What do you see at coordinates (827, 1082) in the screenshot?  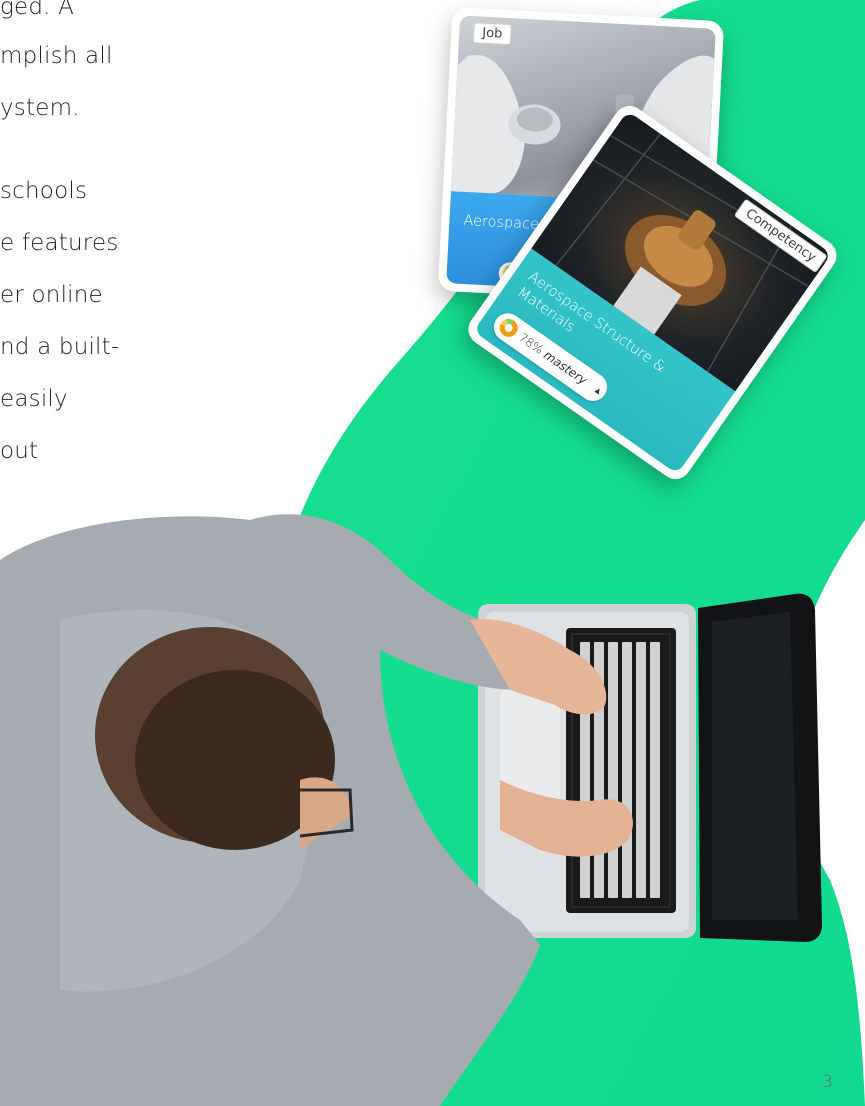 I see `page-number: 3` at bounding box center [827, 1082].